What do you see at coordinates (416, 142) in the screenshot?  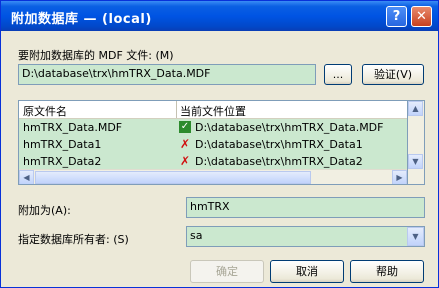 I see `vertical-scrollbar: ▲ ▼` at bounding box center [416, 142].